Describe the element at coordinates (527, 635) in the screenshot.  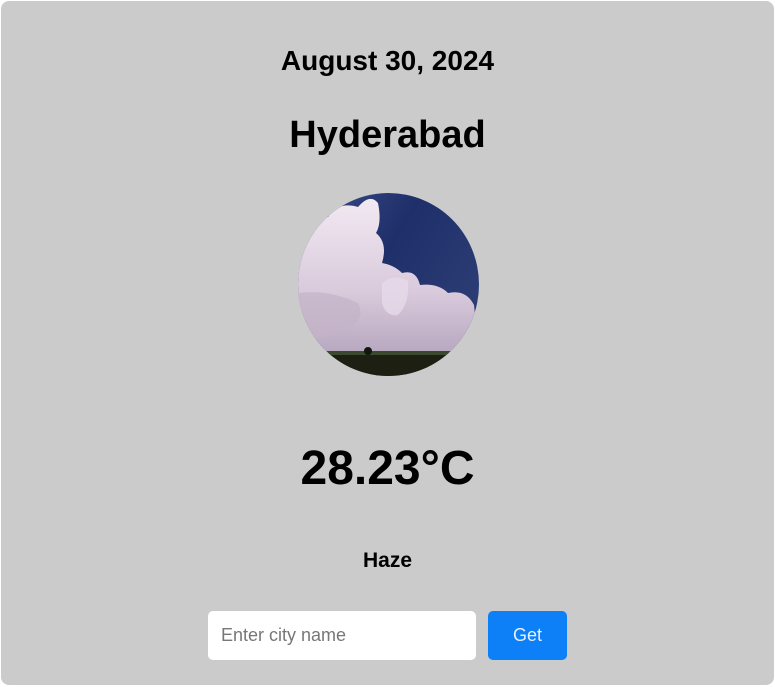
I see `get-weather-button: Get` at that location.